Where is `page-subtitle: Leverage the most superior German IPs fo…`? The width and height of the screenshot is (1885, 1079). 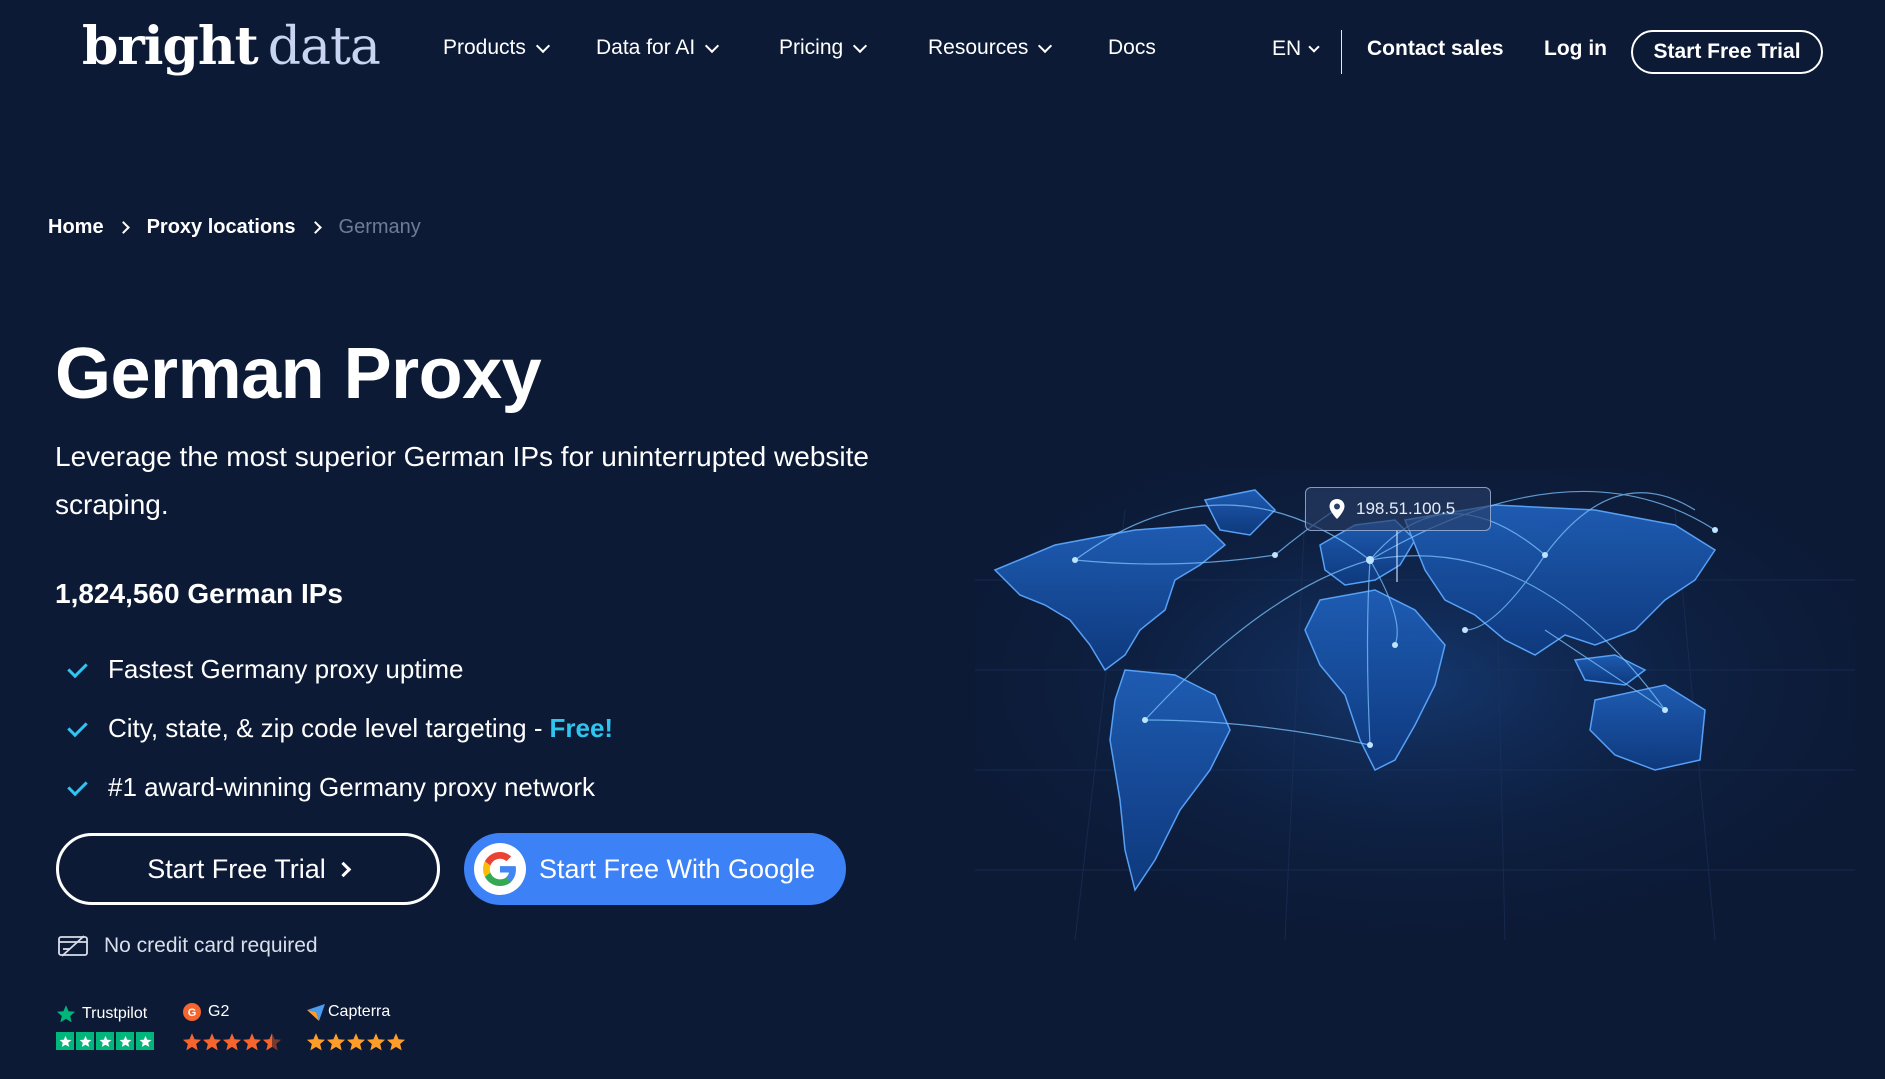 page-subtitle: Leverage the most superior German IPs fo… is located at coordinates (462, 480).